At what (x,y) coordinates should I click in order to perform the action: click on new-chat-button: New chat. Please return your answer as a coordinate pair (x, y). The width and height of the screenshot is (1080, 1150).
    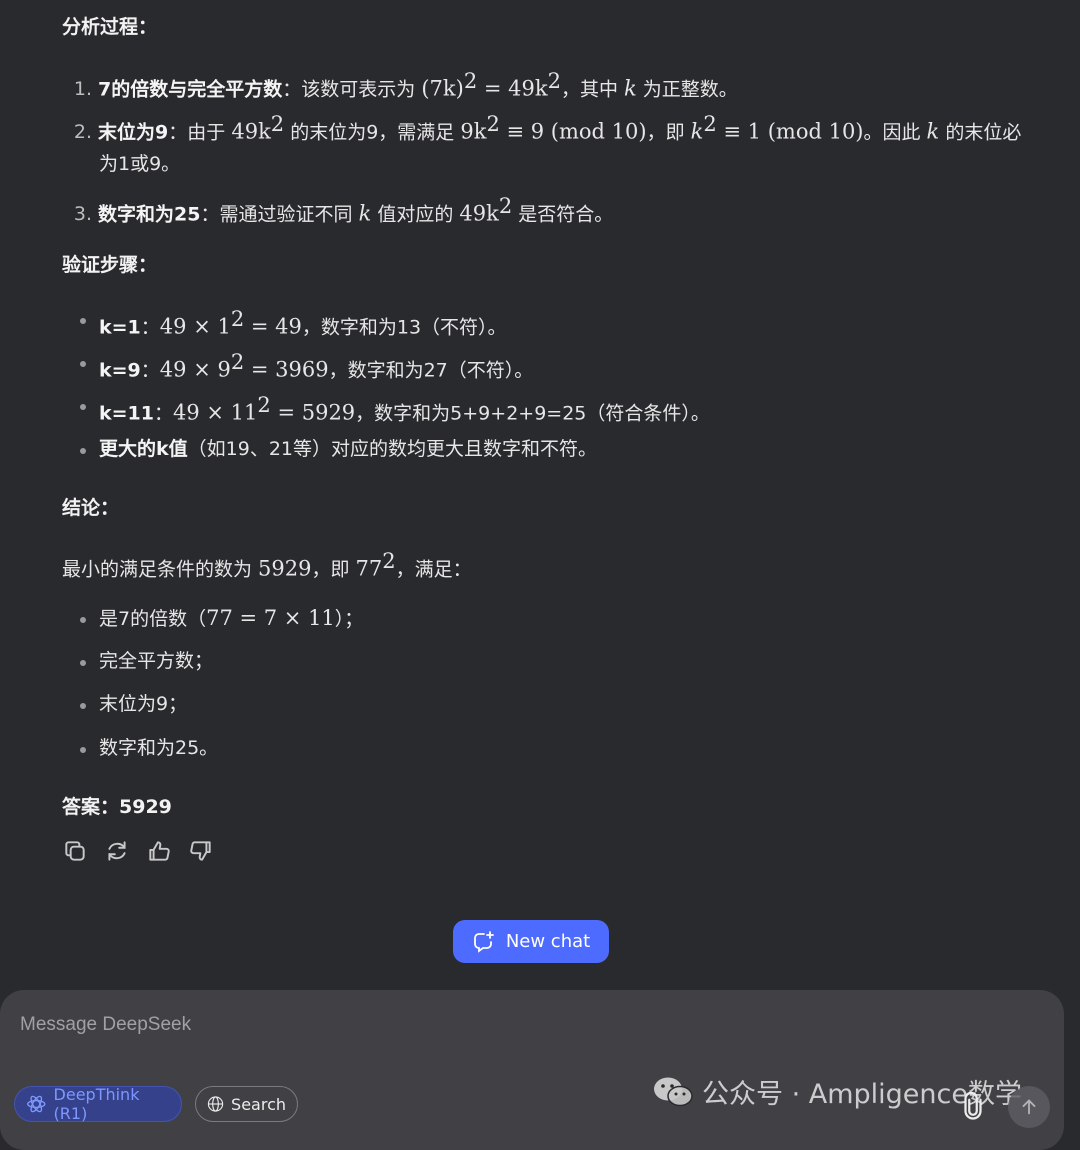
    Looking at the image, I should click on (531, 941).